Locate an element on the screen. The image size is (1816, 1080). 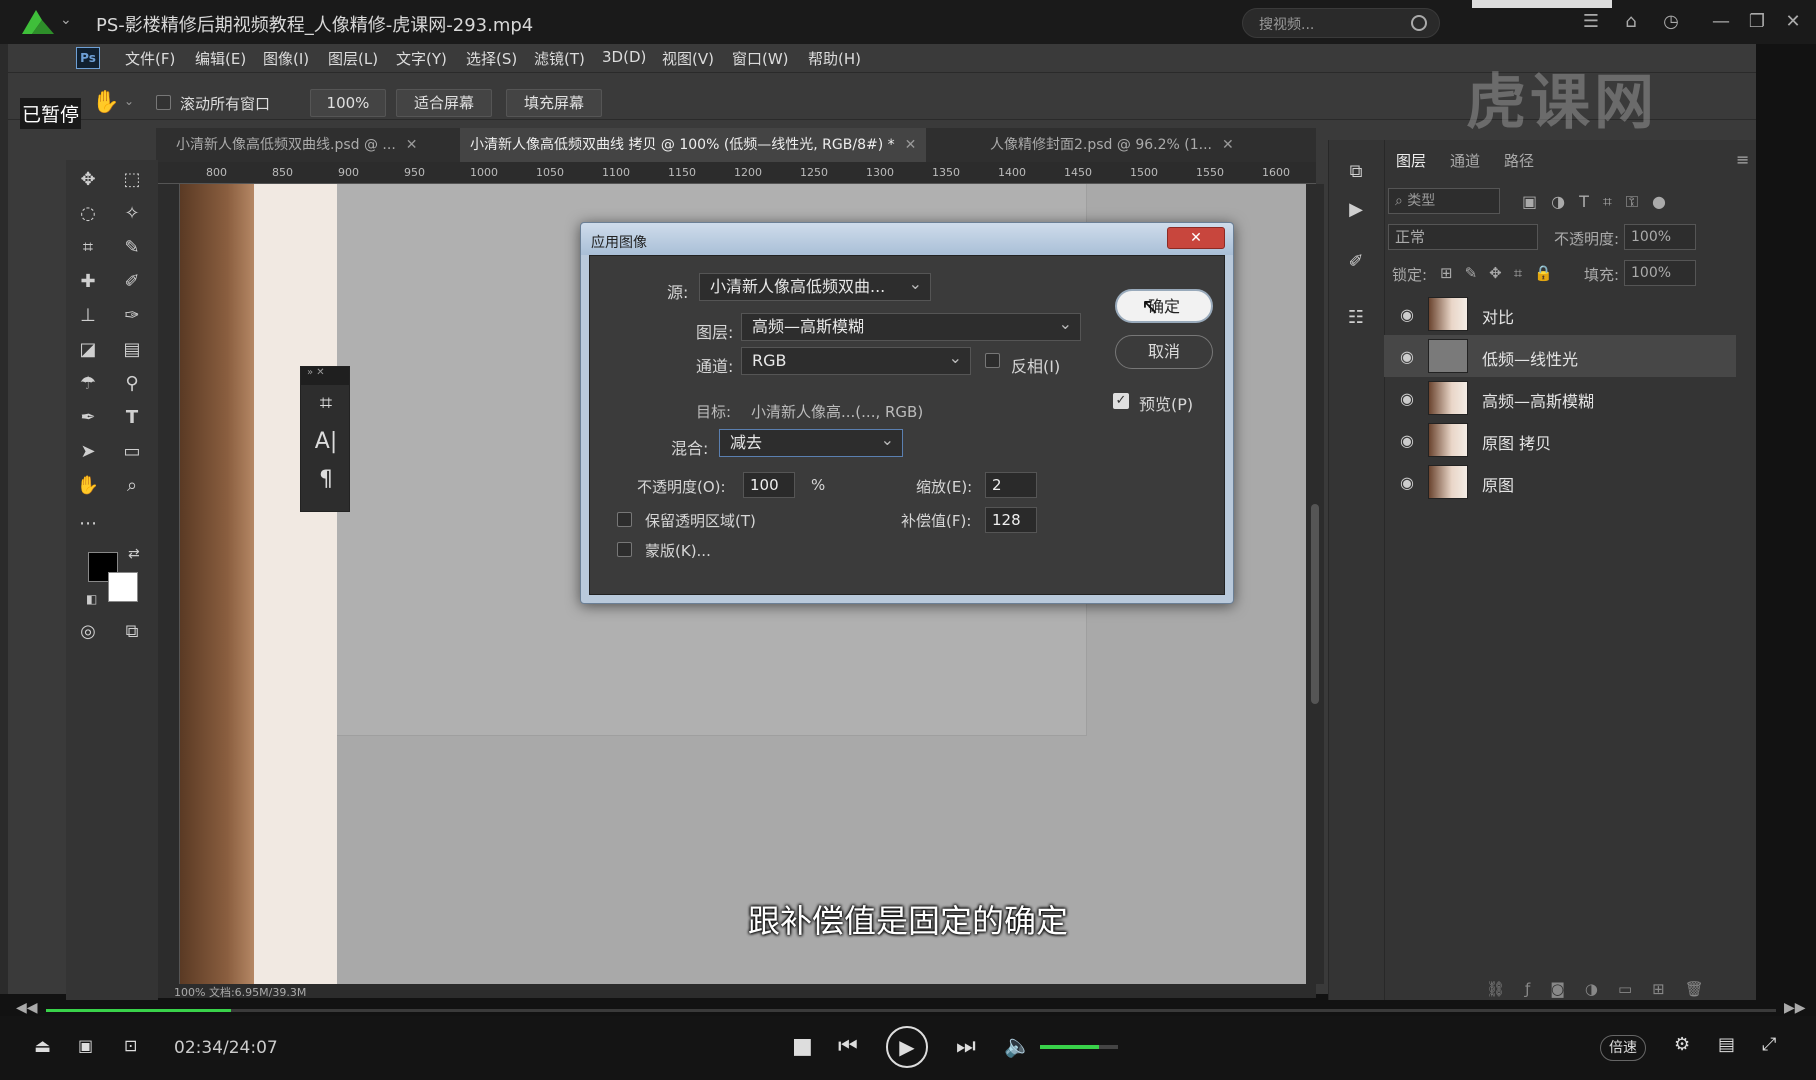
scroll-all-checkbox is located at coordinates (163, 102).